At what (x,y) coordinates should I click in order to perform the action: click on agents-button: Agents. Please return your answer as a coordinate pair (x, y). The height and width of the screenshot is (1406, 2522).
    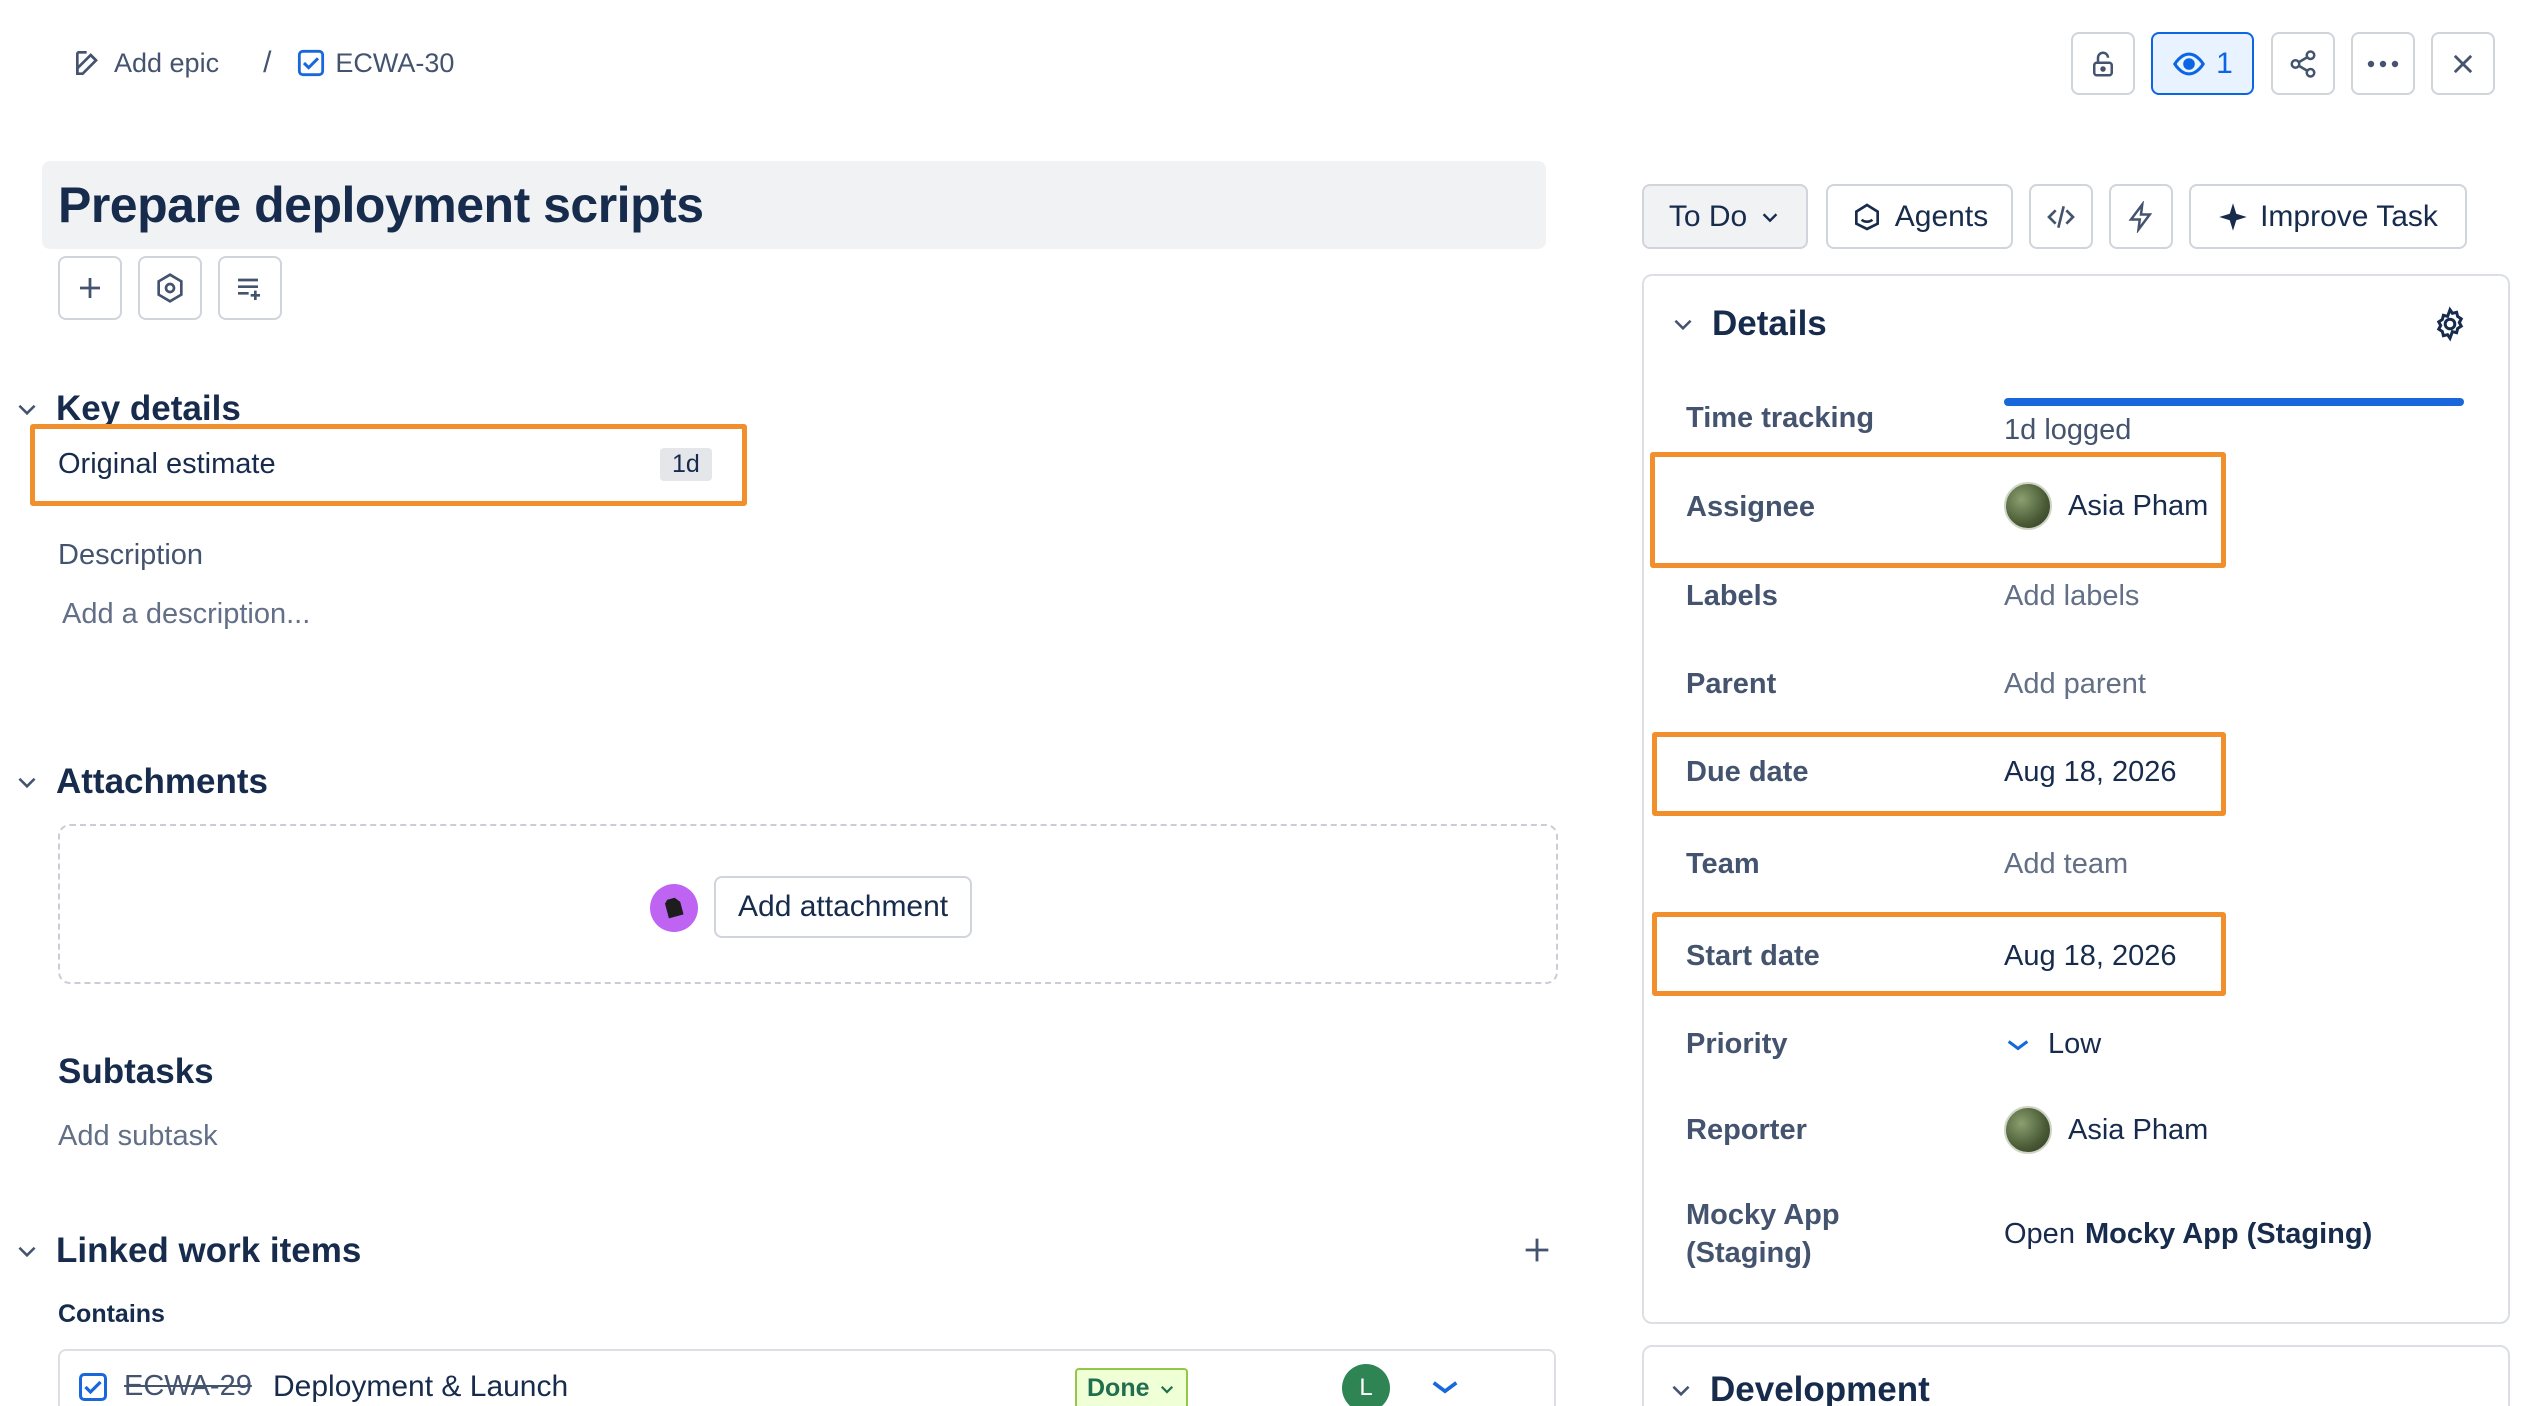
    Looking at the image, I should click on (1919, 216).